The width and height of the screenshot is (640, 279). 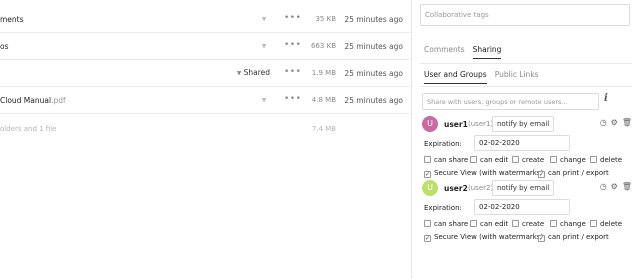 What do you see at coordinates (481, 188) in the screenshot?
I see `share-user-id: (user2)` at bounding box center [481, 188].